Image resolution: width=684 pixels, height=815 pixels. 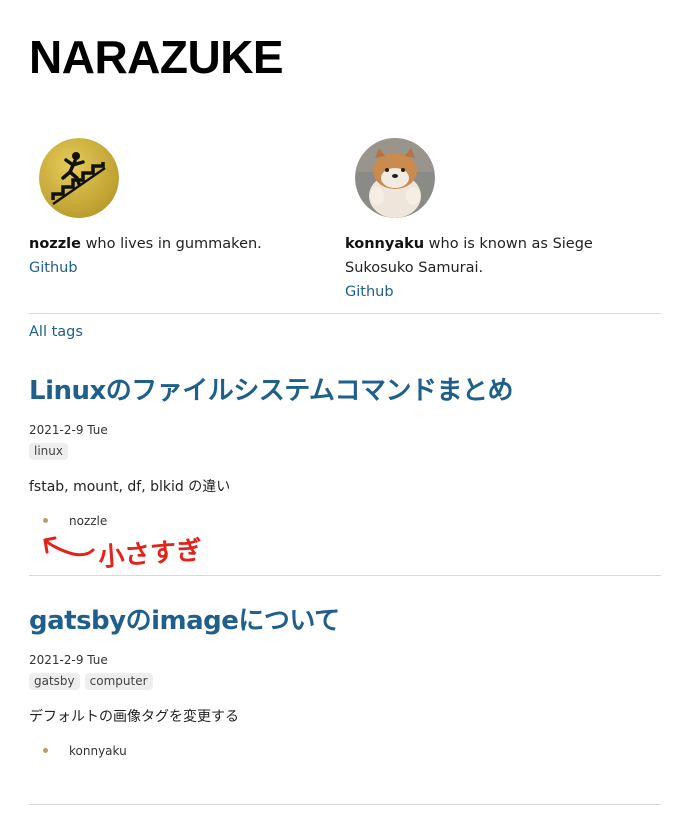 I want to click on site-title: NARAZUKE, so click(x=156, y=57).